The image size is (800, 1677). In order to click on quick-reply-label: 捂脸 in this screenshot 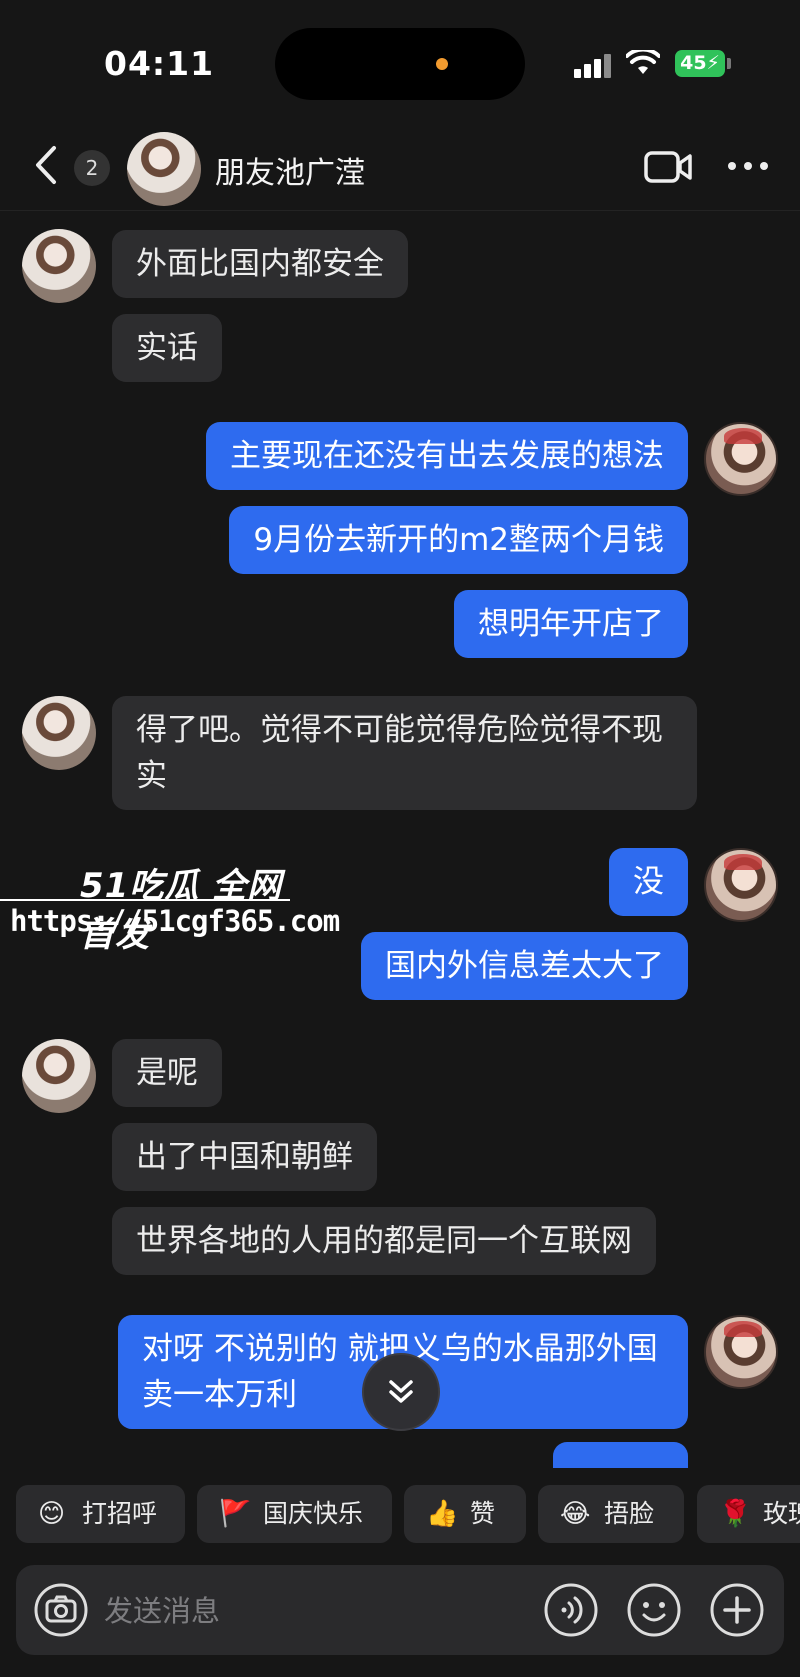, I will do `click(629, 1513)`.